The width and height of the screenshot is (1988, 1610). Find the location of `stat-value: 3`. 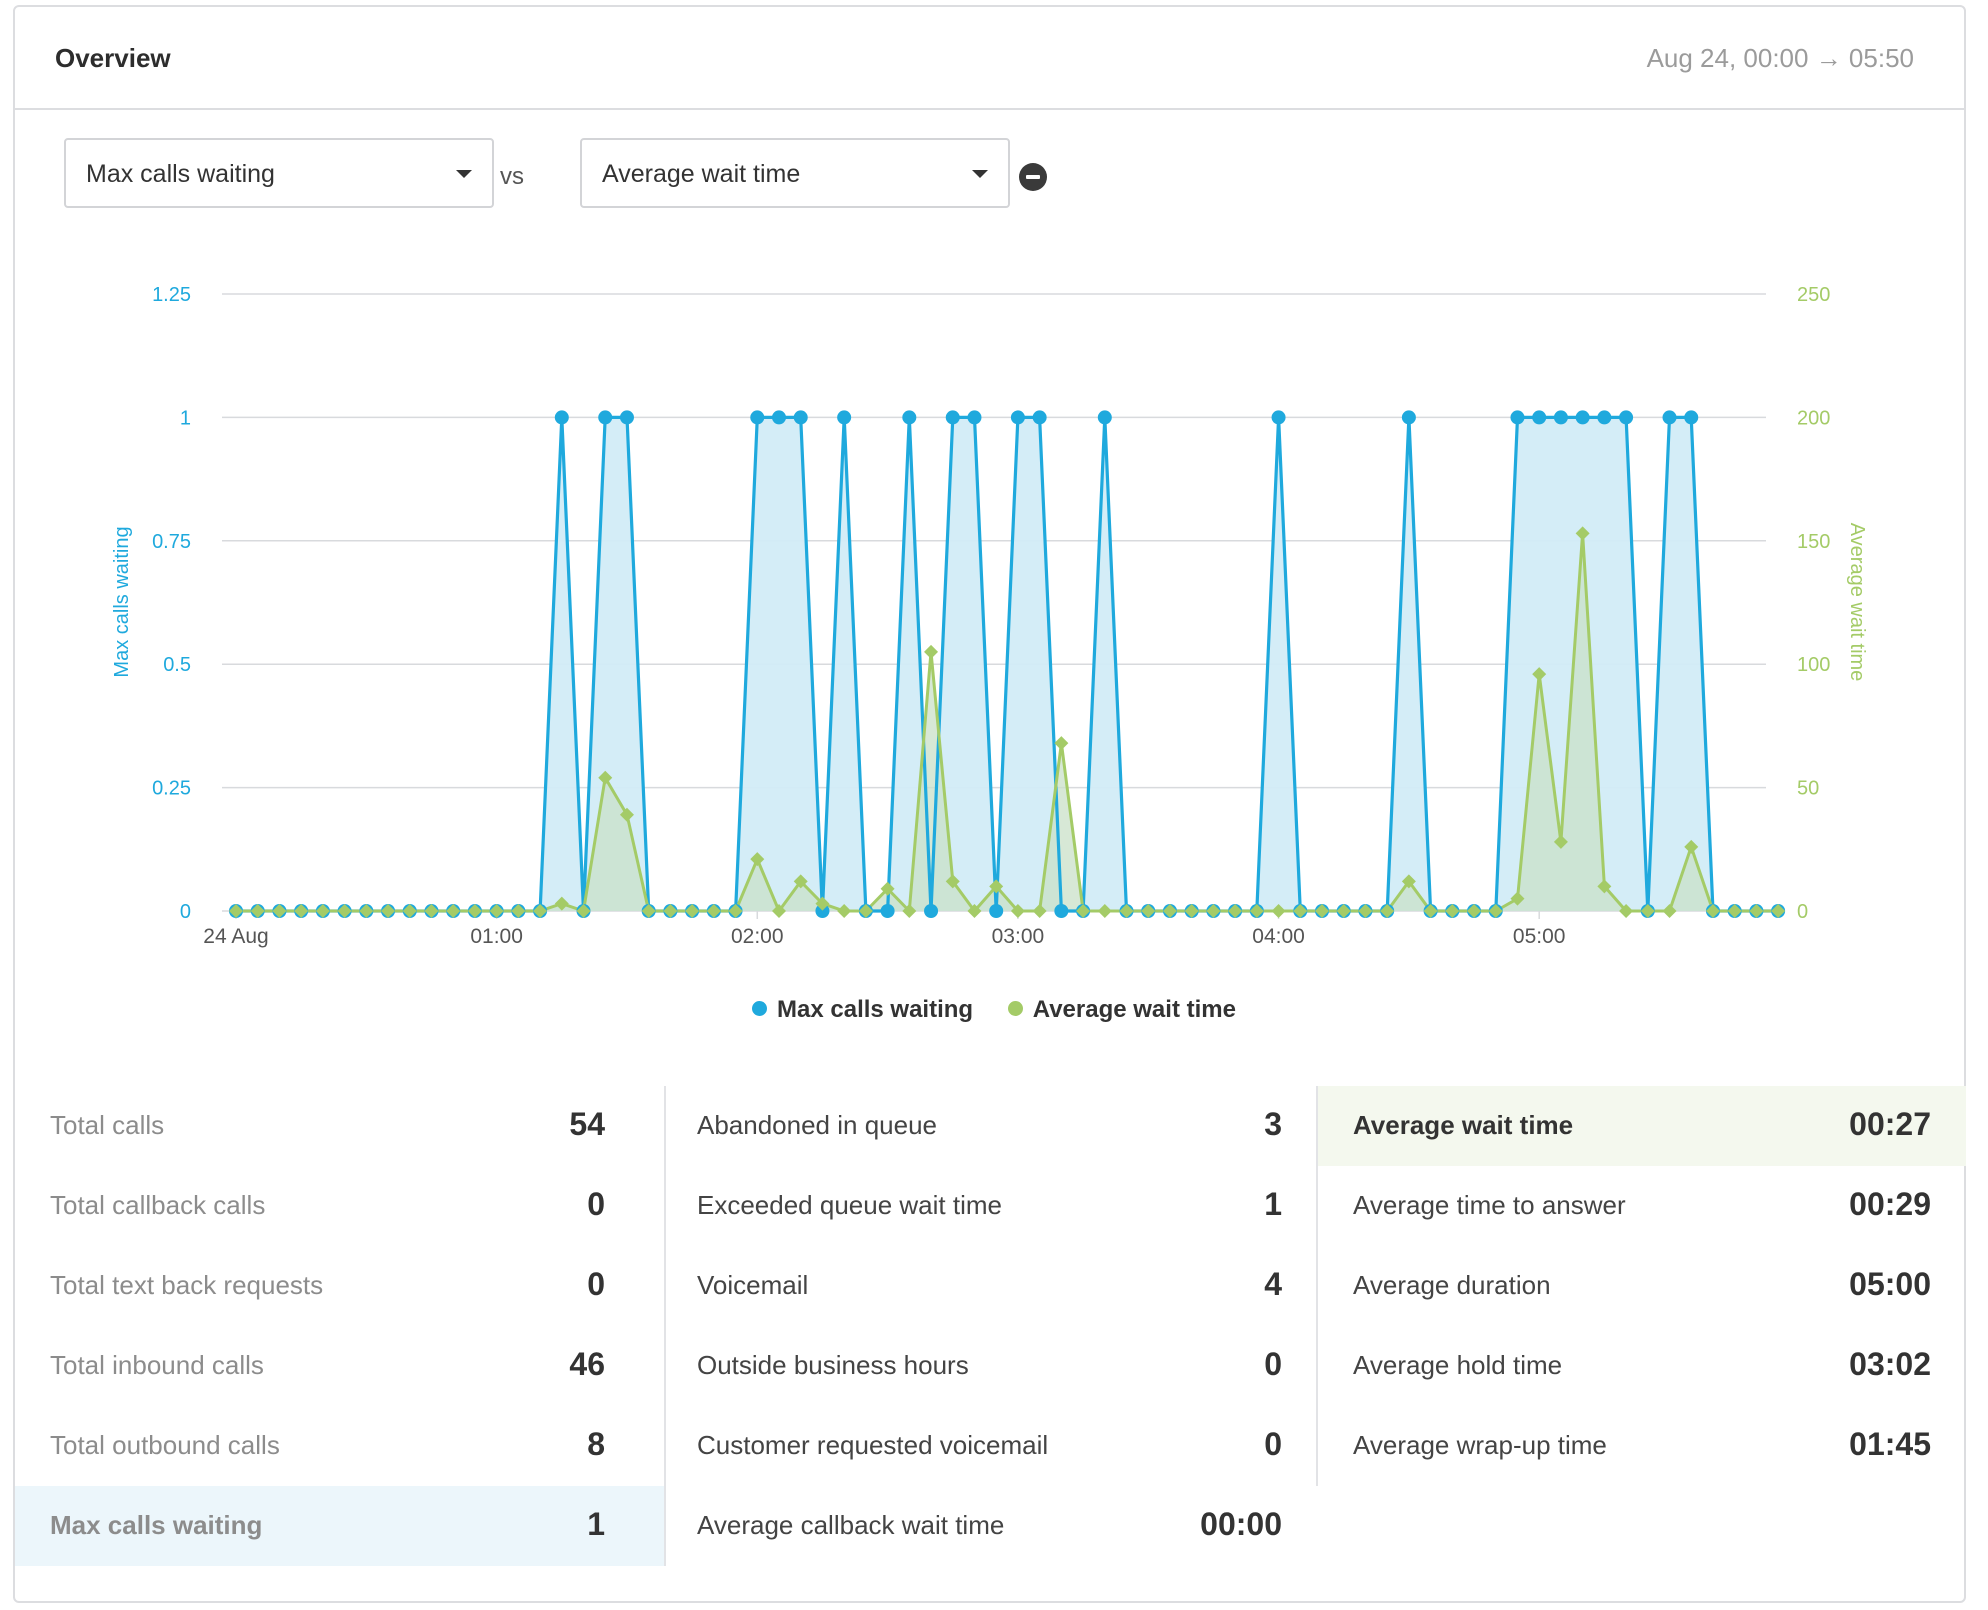

stat-value: 3 is located at coordinates (1273, 1124).